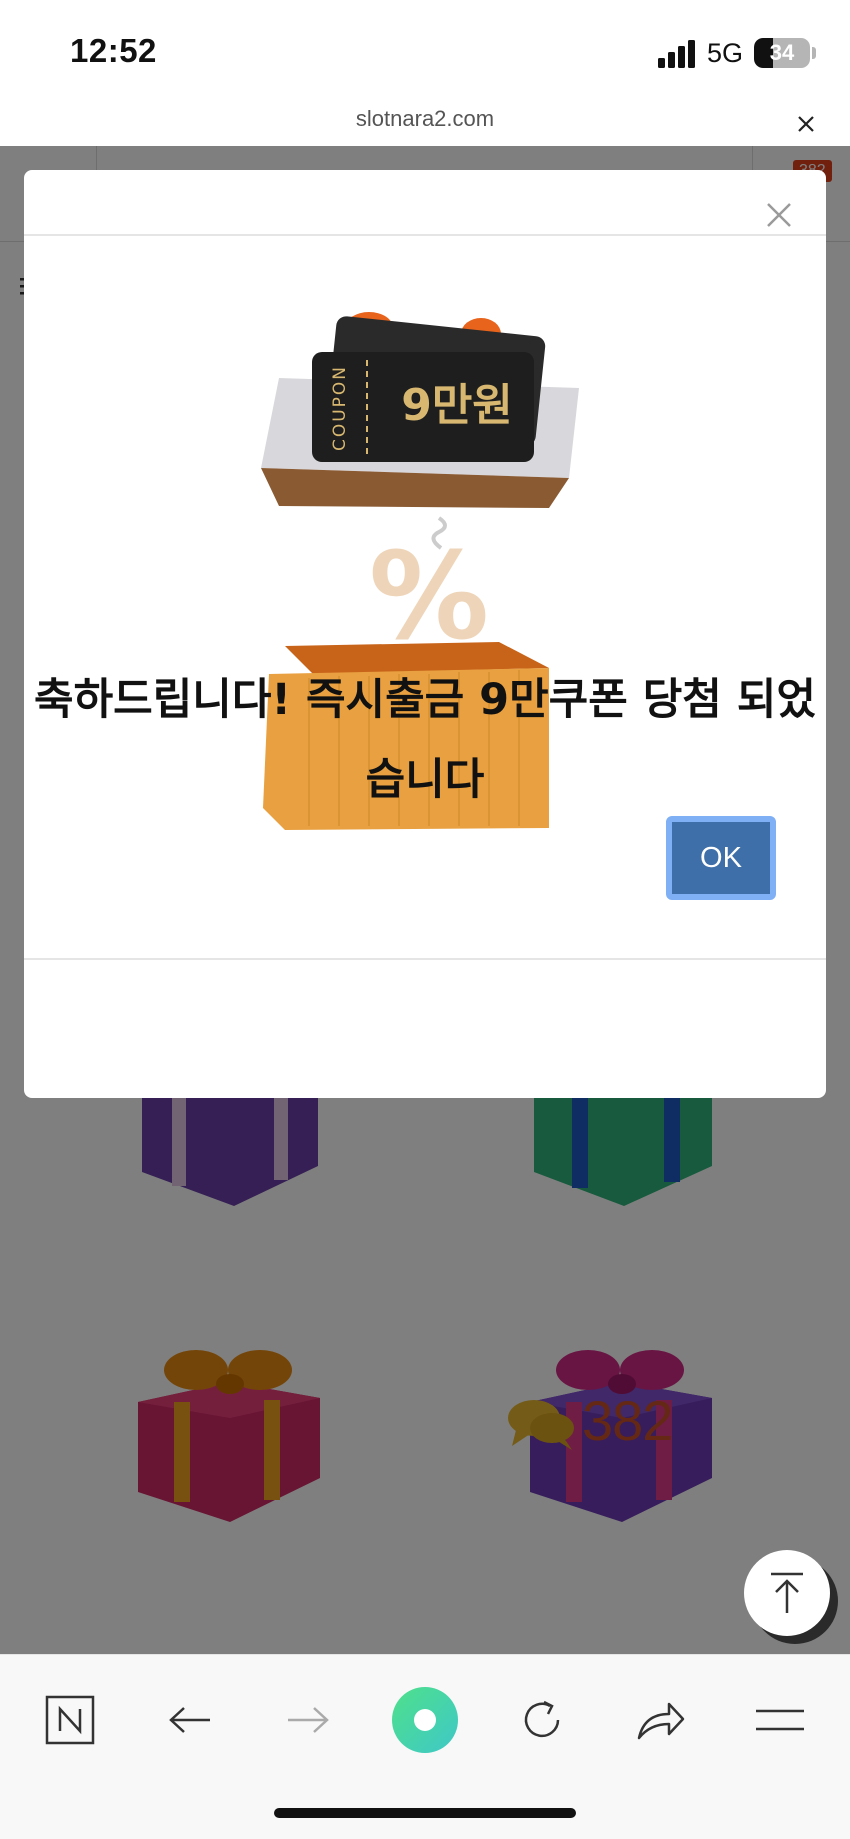 The width and height of the screenshot is (850, 1839). What do you see at coordinates (814, 53) in the screenshot?
I see `battery-nub` at bounding box center [814, 53].